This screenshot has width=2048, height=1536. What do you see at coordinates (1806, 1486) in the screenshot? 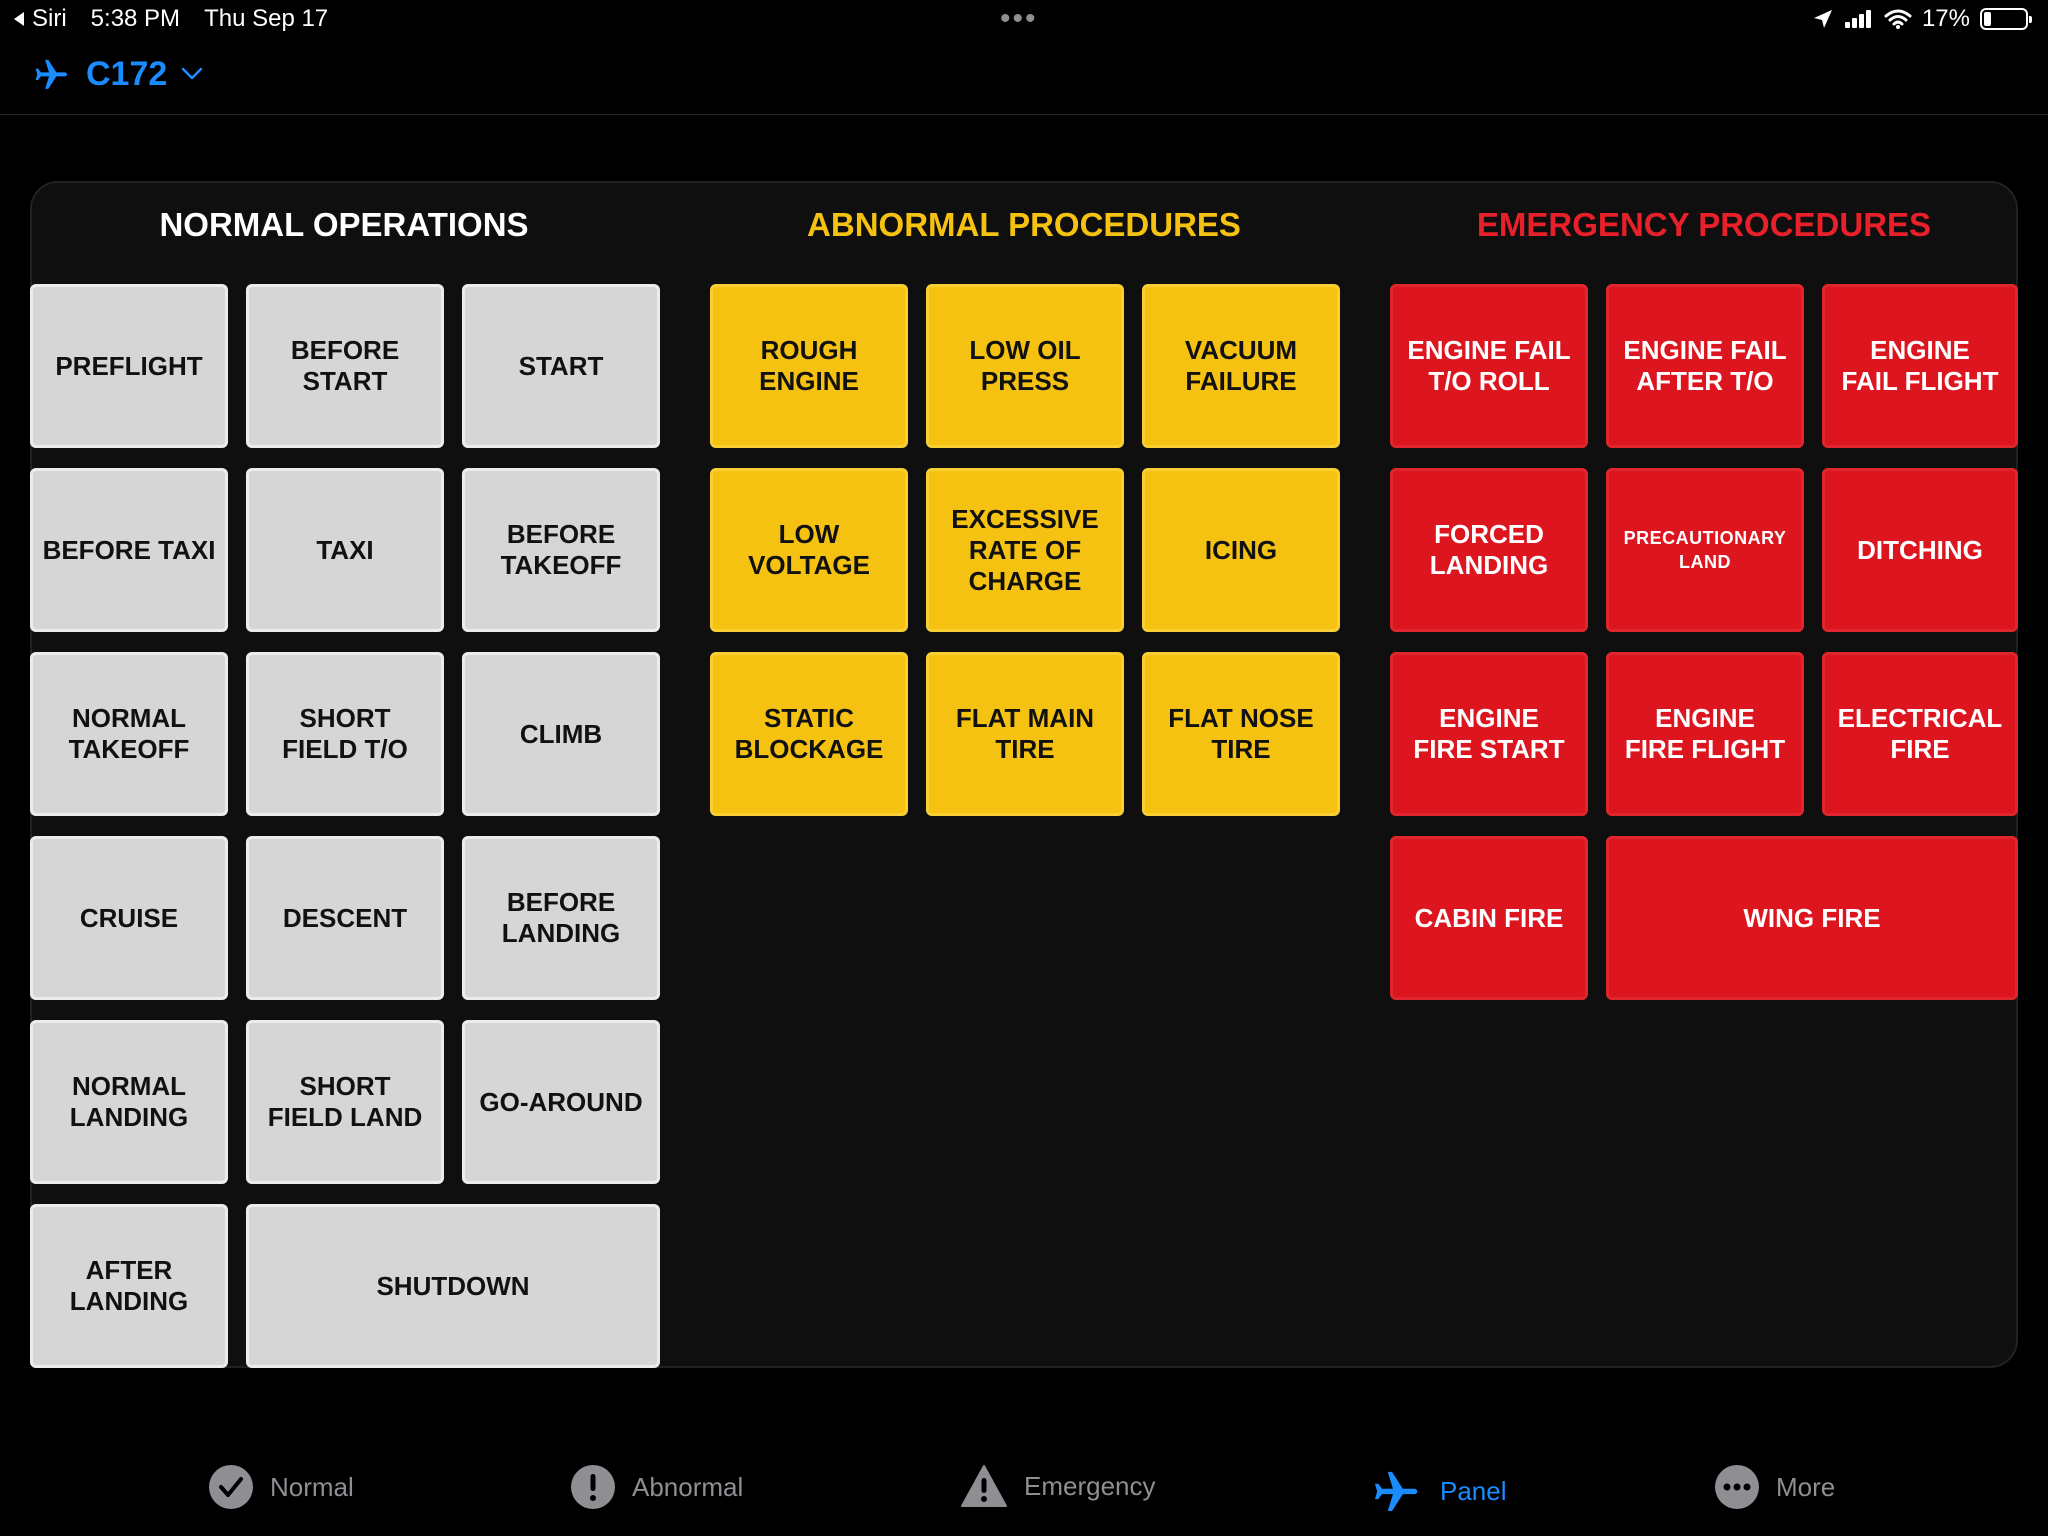
I see `tab-more-label: More` at bounding box center [1806, 1486].